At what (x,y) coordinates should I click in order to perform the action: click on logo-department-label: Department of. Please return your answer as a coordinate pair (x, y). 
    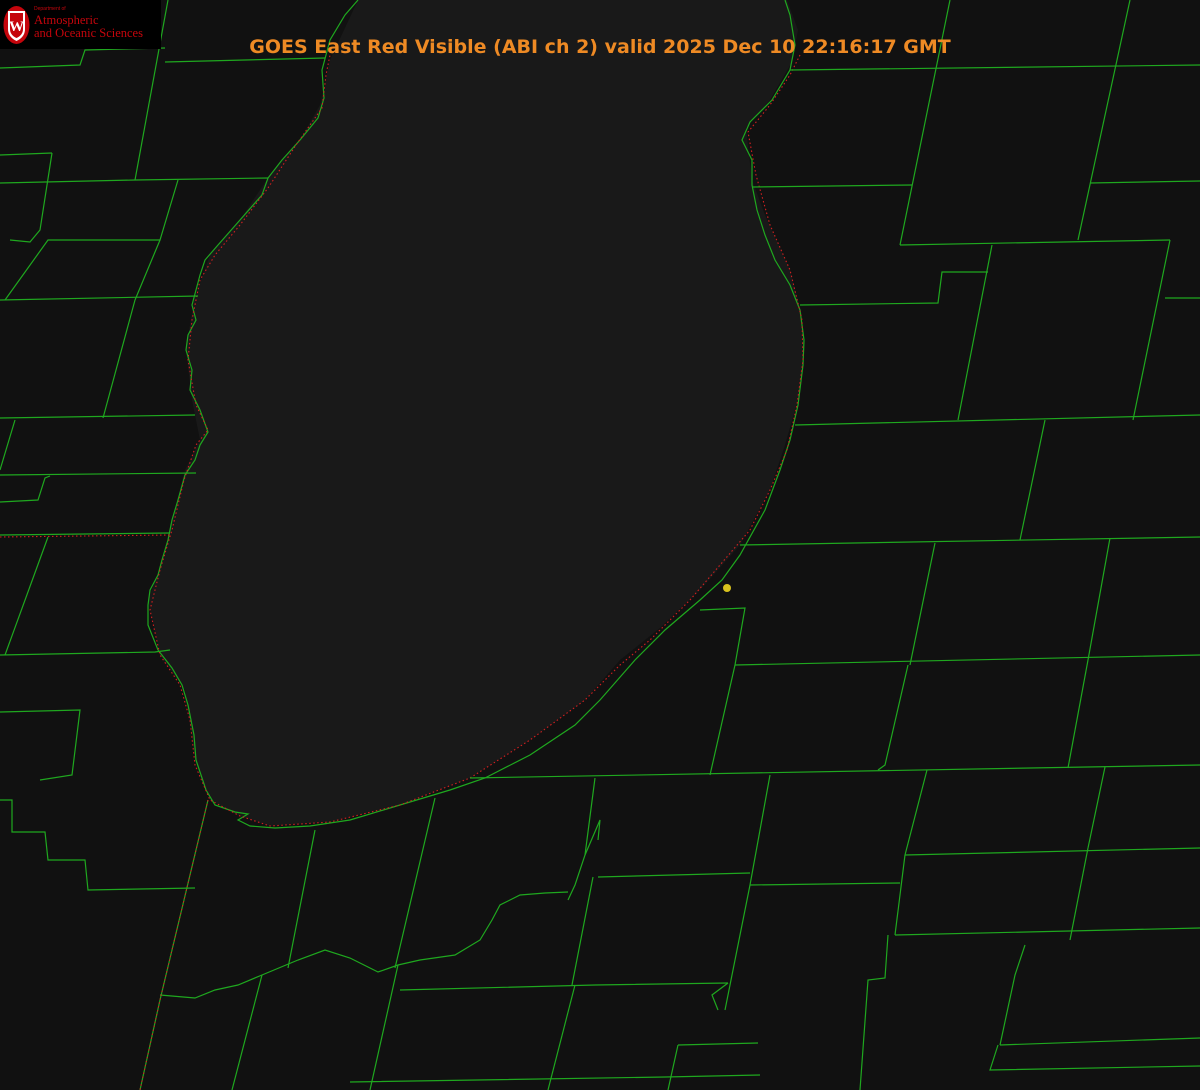
    Looking at the image, I should click on (50, 9).